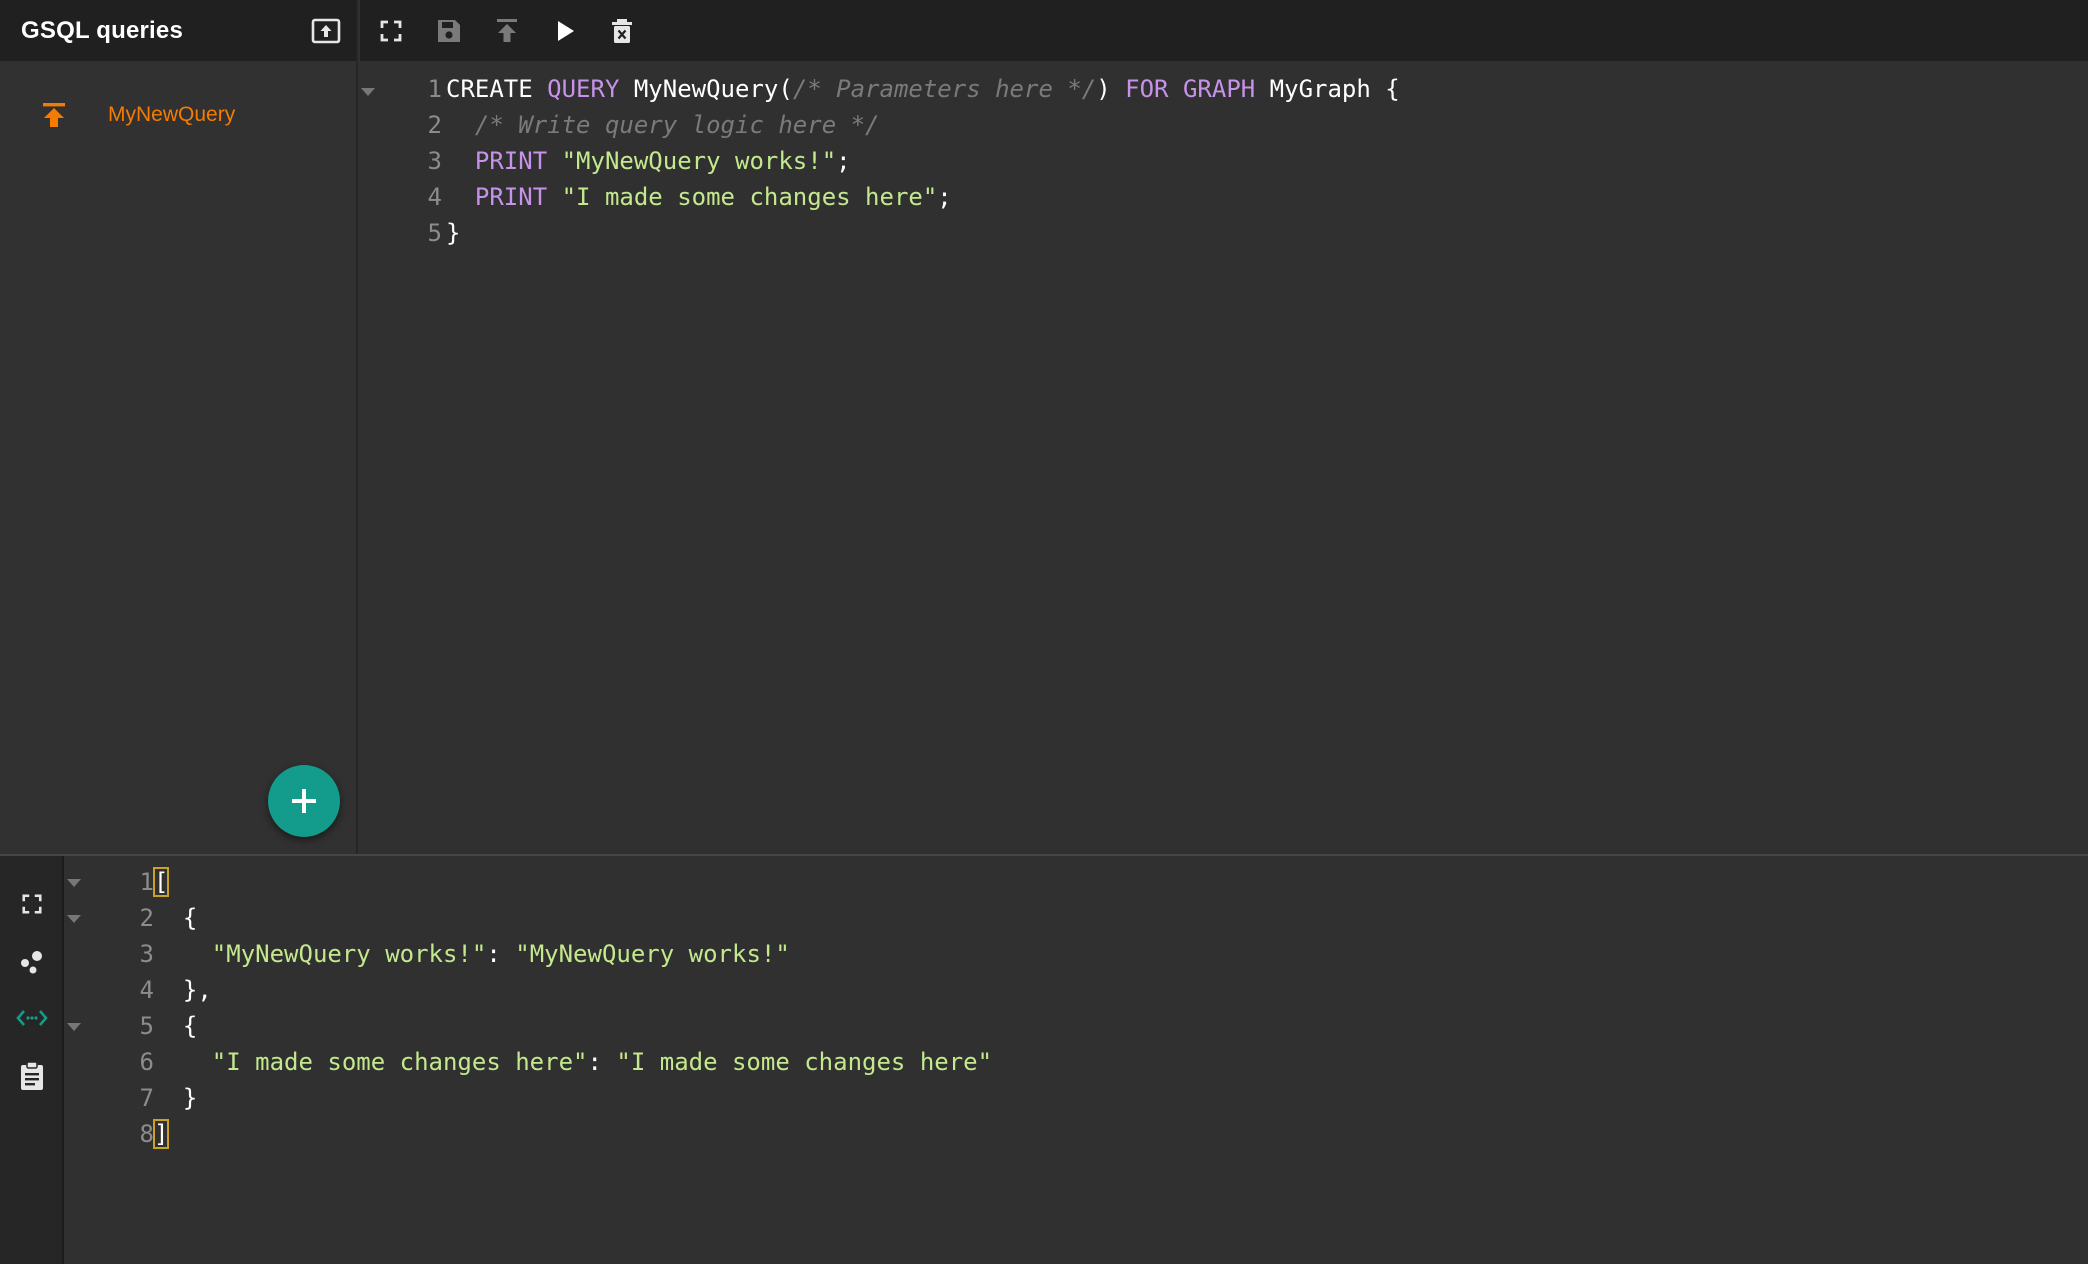 This screenshot has height=1264, width=2088. What do you see at coordinates (146, 1098) in the screenshot?
I see `line-number: 7` at bounding box center [146, 1098].